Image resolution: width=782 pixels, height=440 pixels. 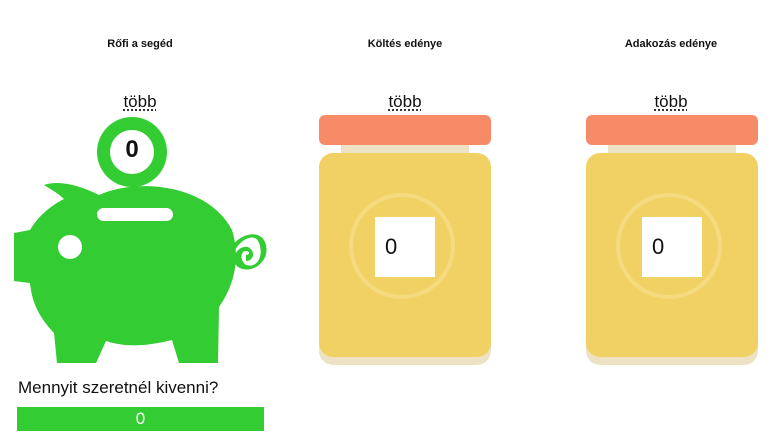 I want to click on donate-amount-input, so click(x=672, y=247).